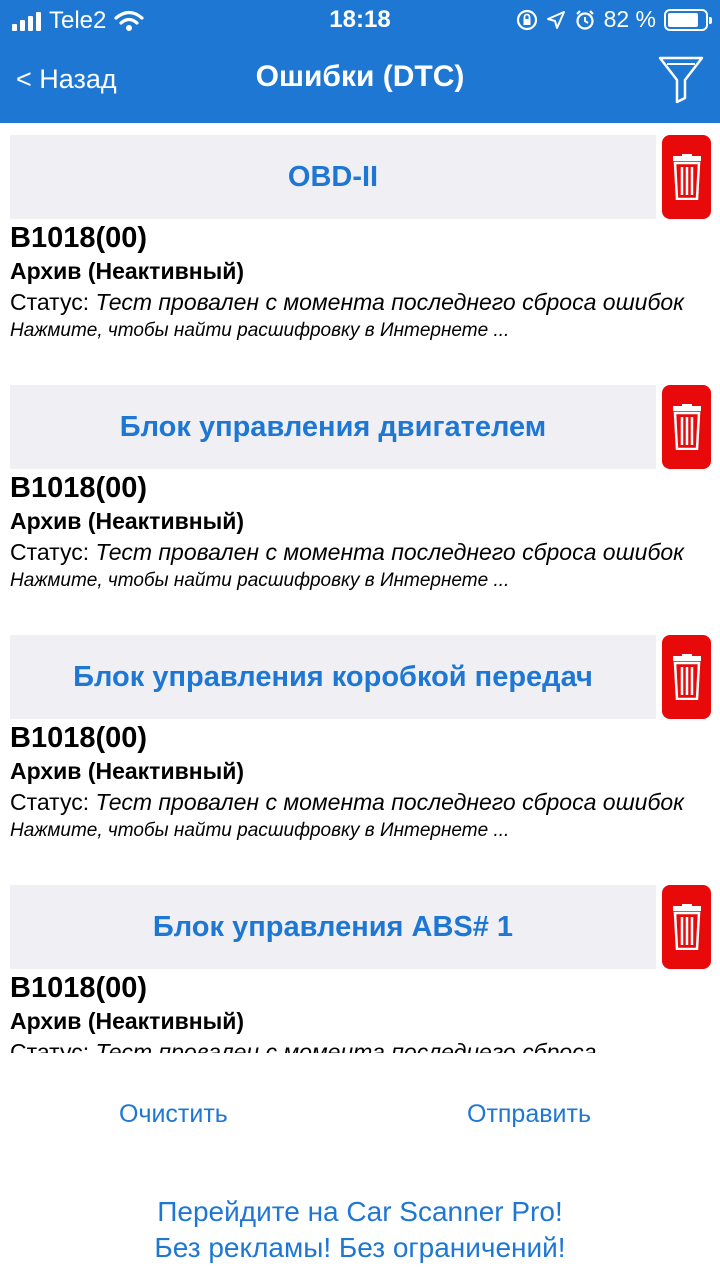  I want to click on page-title: Ошибки (DTC), so click(360, 76).